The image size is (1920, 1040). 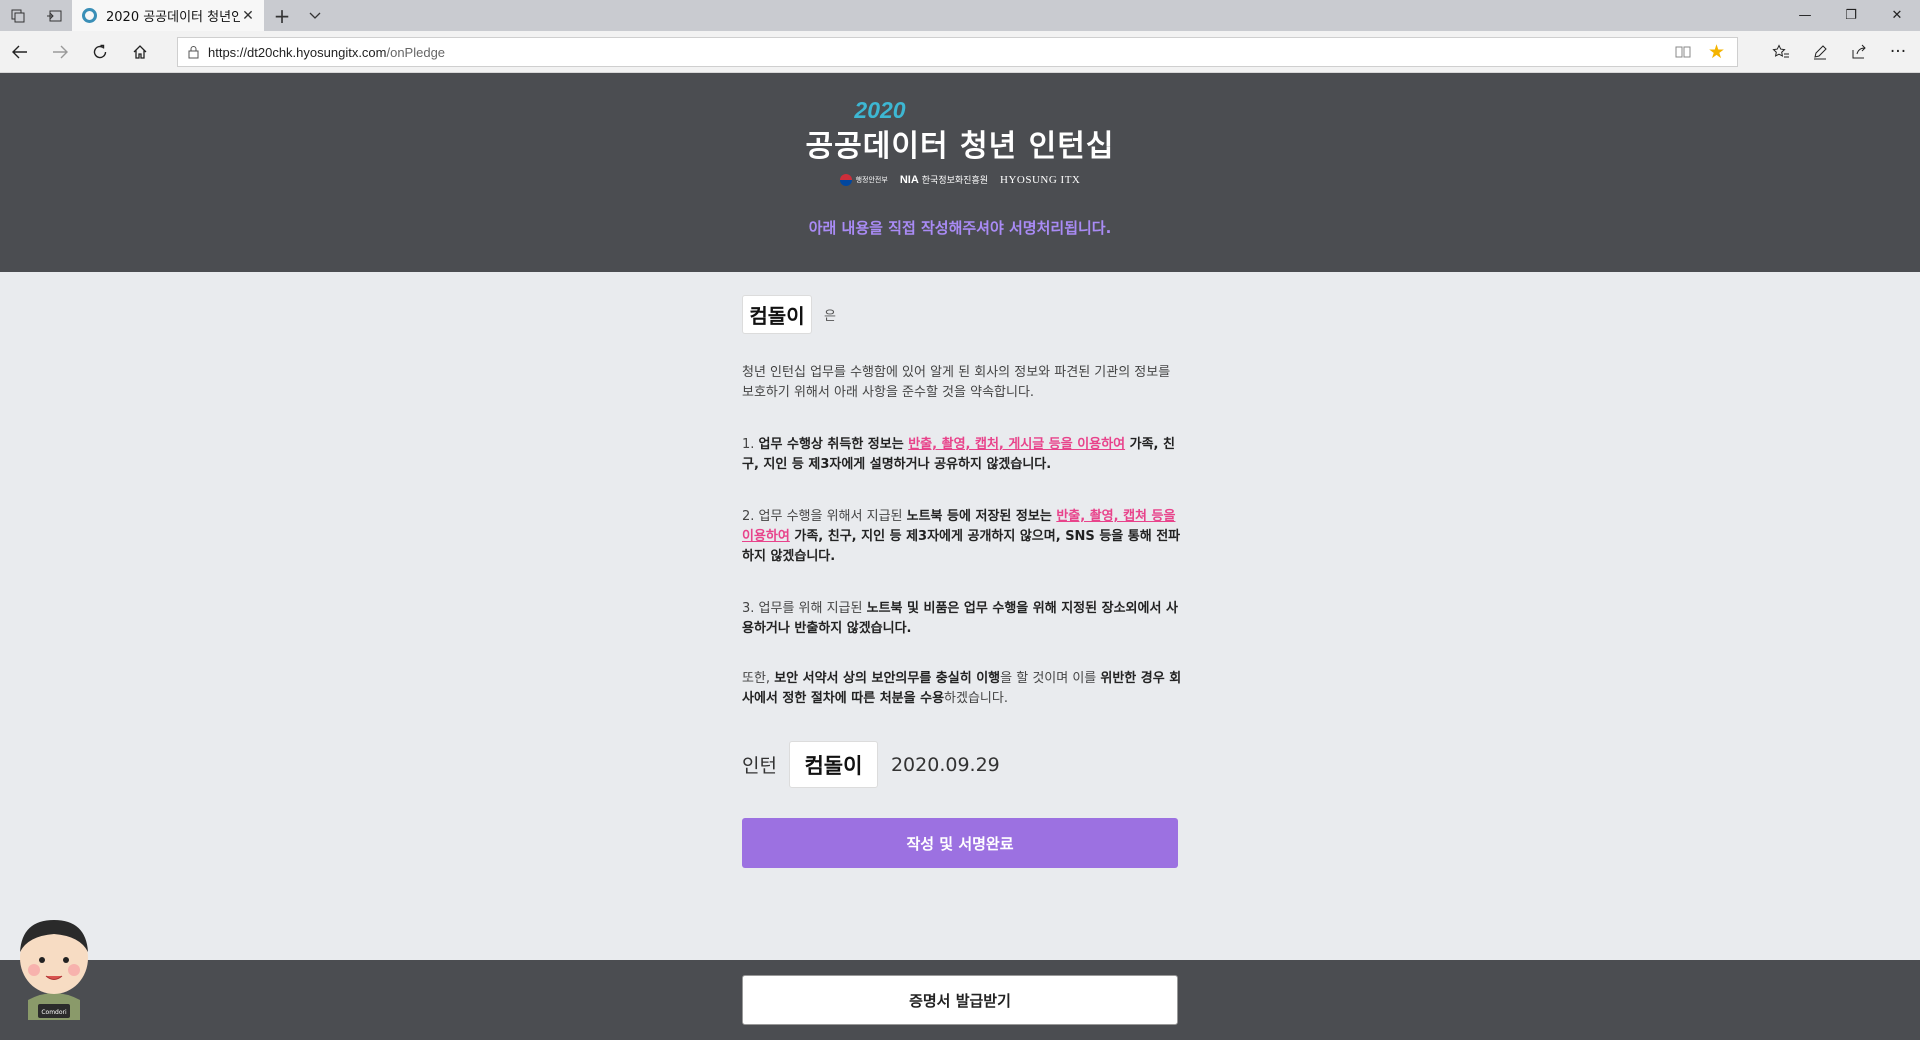 What do you see at coordinates (1859, 52) in the screenshot?
I see `share-icon` at bounding box center [1859, 52].